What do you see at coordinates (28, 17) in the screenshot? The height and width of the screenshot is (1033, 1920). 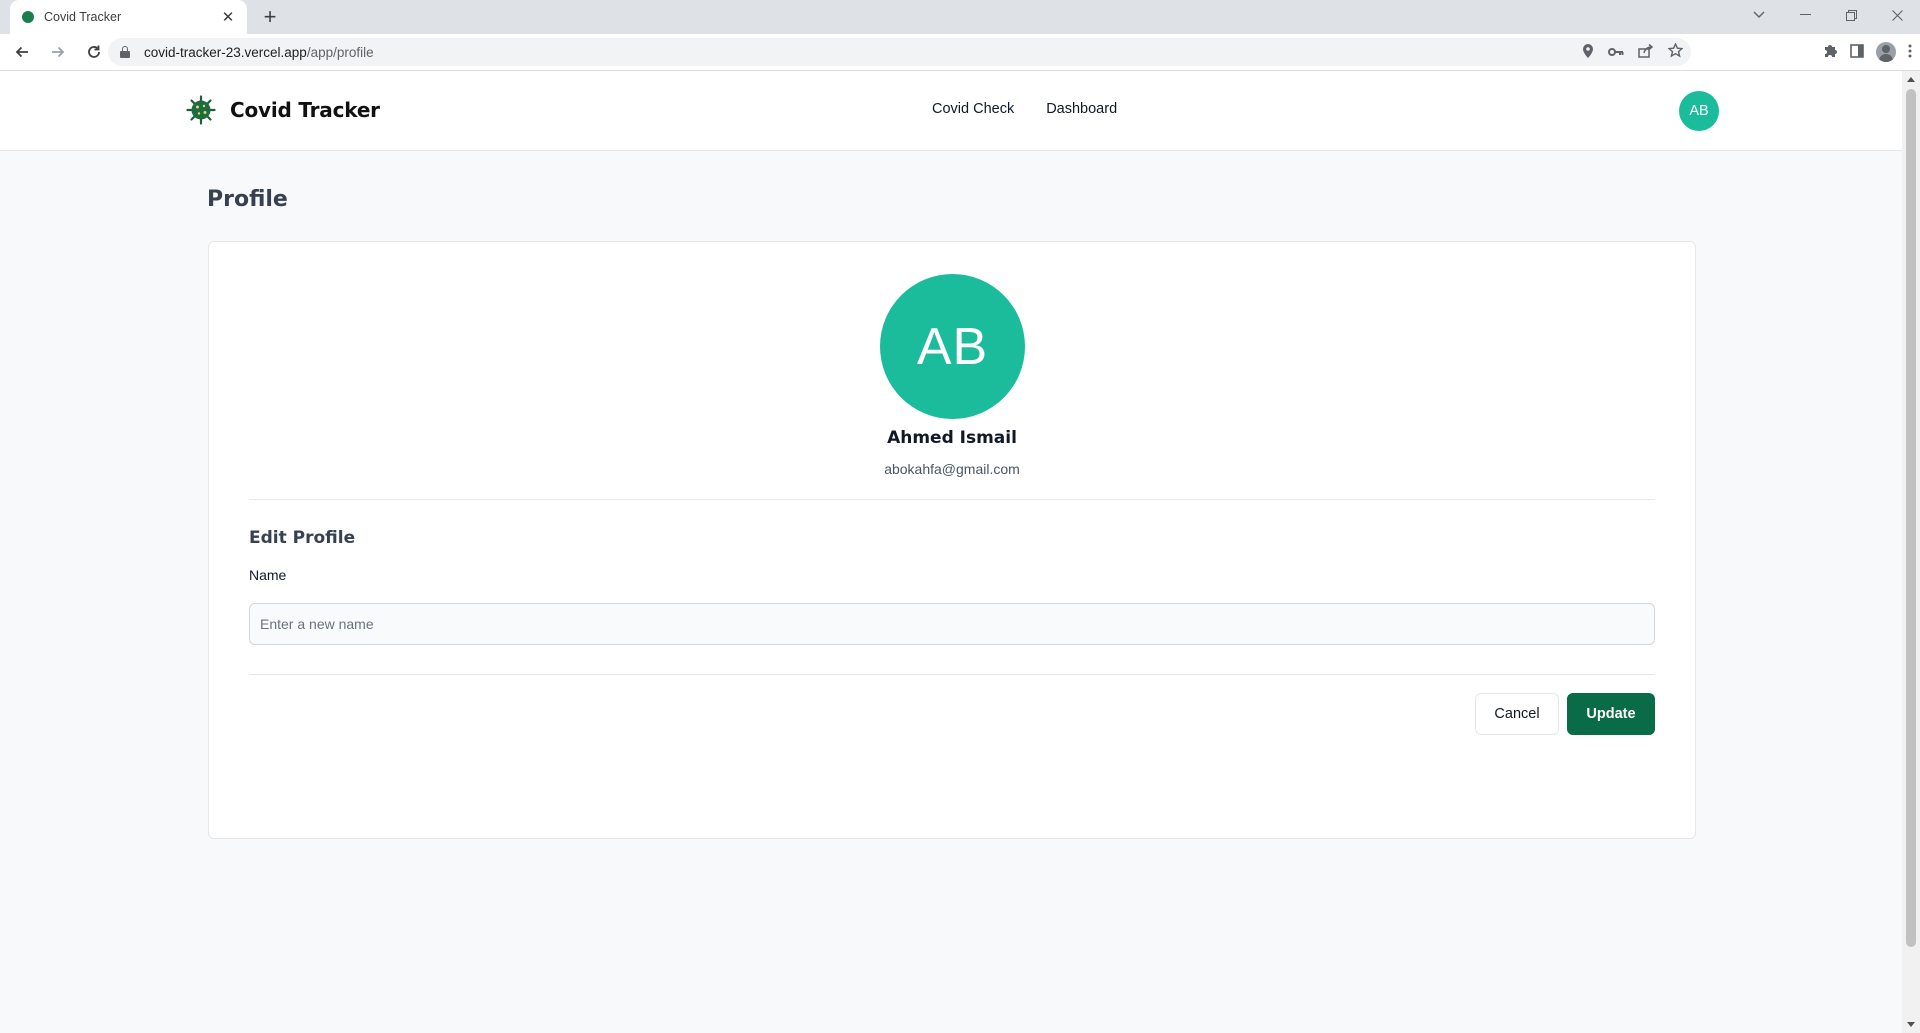 I see `favicon-icon` at bounding box center [28, 17].